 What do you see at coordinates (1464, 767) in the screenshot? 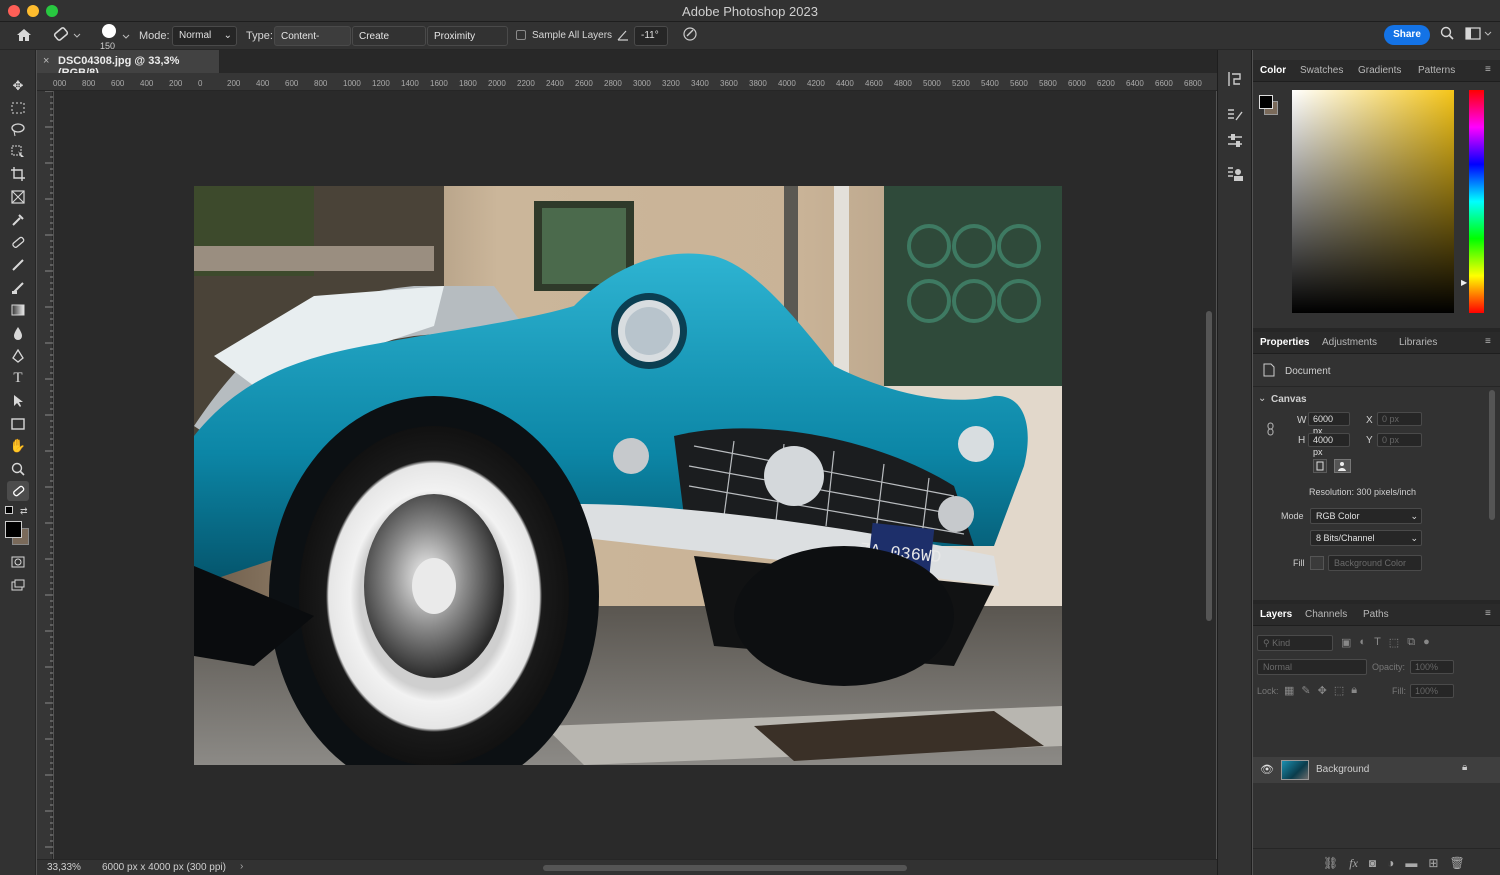
I see `lock-icon: 🔒︎` at bounding box center [1464, 767].